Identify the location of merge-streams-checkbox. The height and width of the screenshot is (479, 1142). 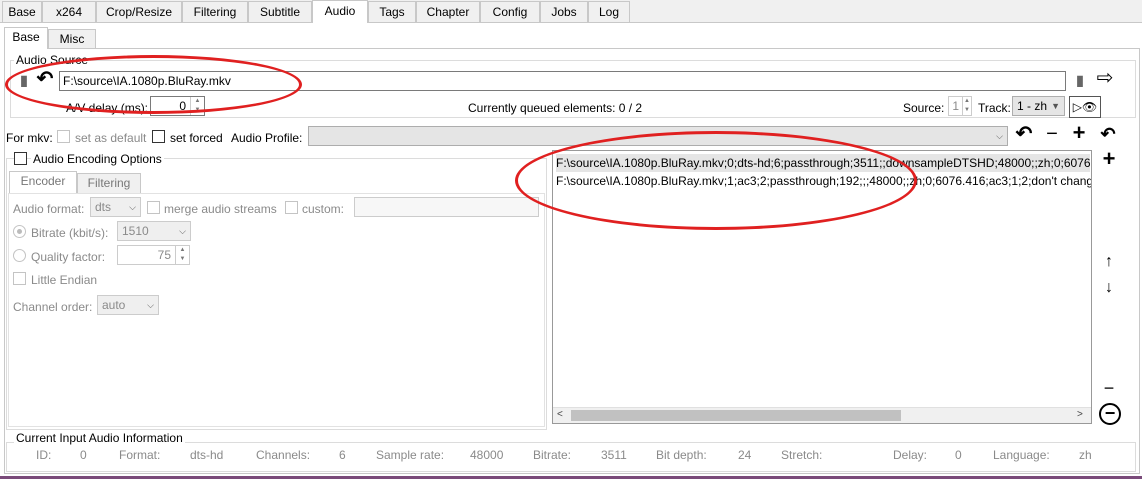
(153, 207).